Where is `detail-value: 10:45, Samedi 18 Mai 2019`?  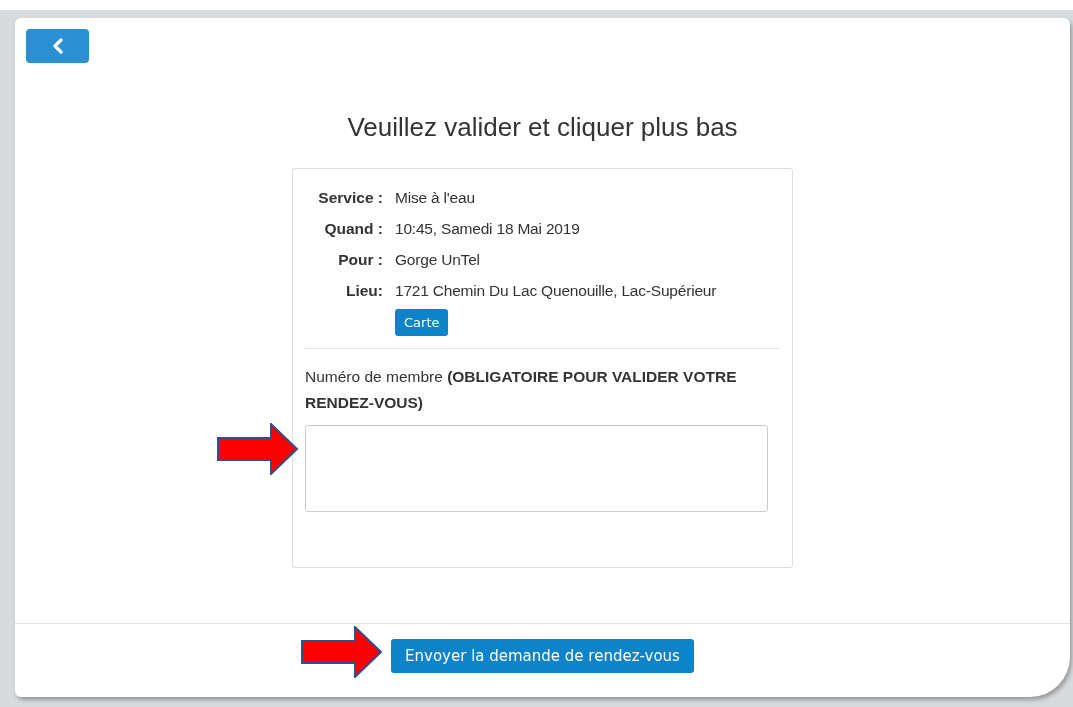
detail-value: 10:45, Samedi 18 Mai 2019 is located at coordinates (488, 229).